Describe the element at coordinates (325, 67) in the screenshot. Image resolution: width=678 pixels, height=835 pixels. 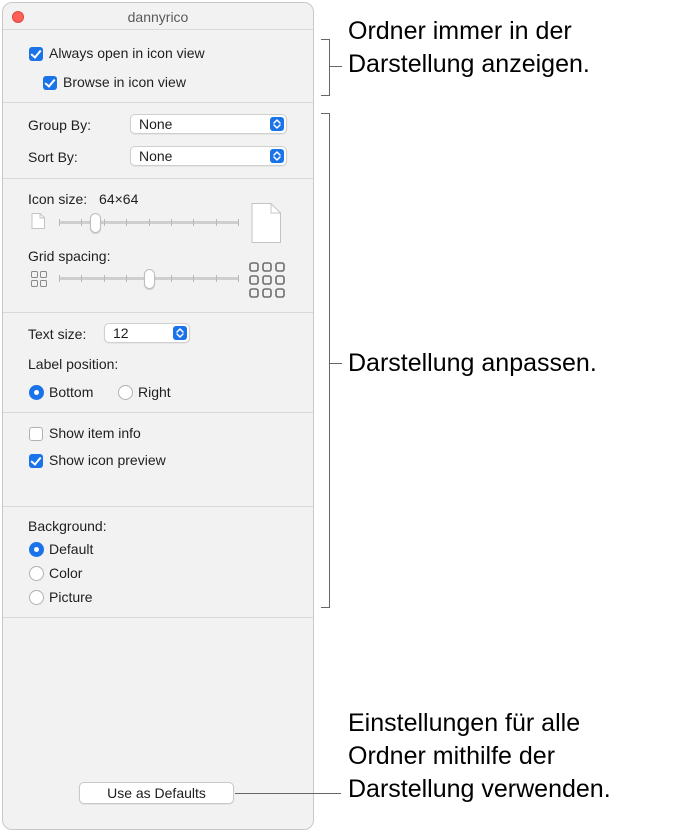
I see `callout-bracket-top` at that location.